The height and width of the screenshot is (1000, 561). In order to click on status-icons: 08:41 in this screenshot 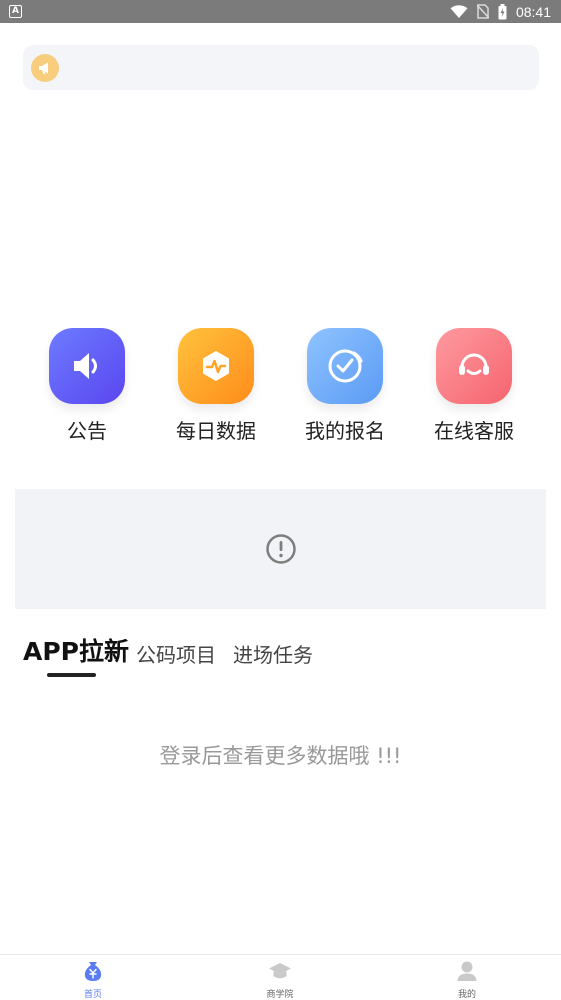, I will do `click(500, 11)`.